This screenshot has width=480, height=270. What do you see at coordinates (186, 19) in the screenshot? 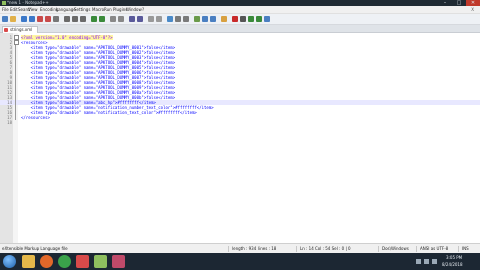
I see `indent-guide-icon` at bounding box center [186, 19].